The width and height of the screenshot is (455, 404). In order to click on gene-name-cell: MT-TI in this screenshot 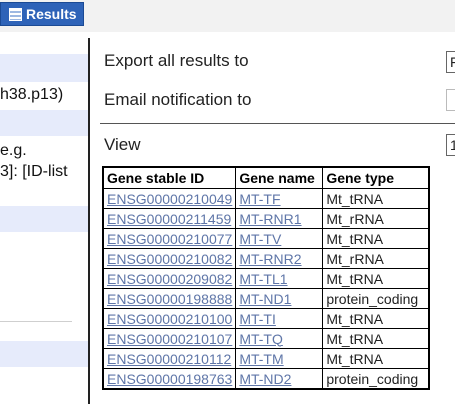, I will do `click(279, 318)`.